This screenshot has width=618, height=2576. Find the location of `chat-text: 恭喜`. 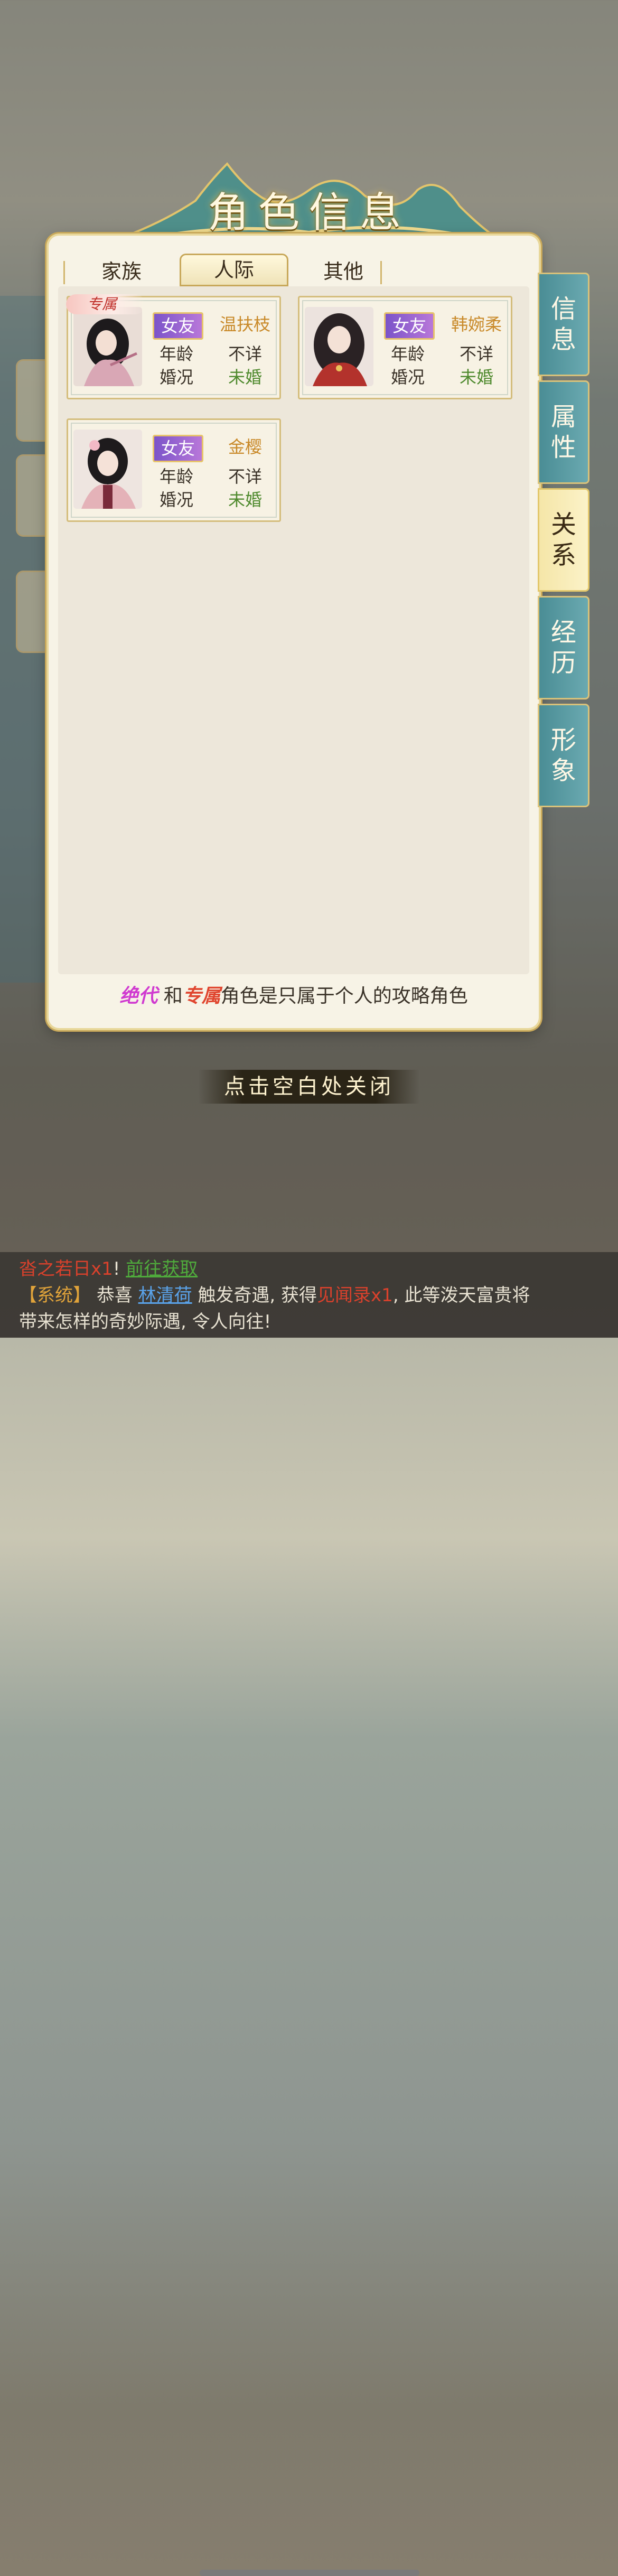

chat-text: 恭喜 is located at coordinates (114, 1295).